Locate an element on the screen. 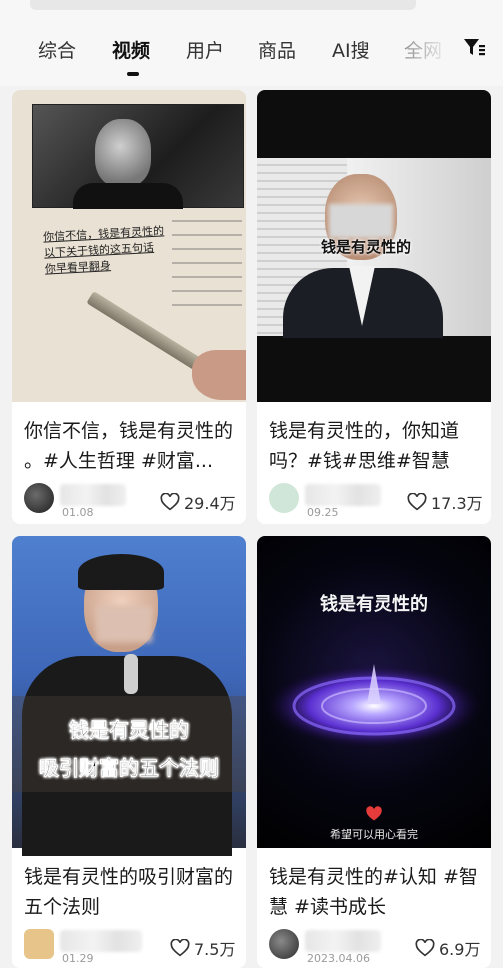 Image resolution: width=503 pixels, height=968 pixels. post-date: 01.29 is located at coordinates (78, 958).